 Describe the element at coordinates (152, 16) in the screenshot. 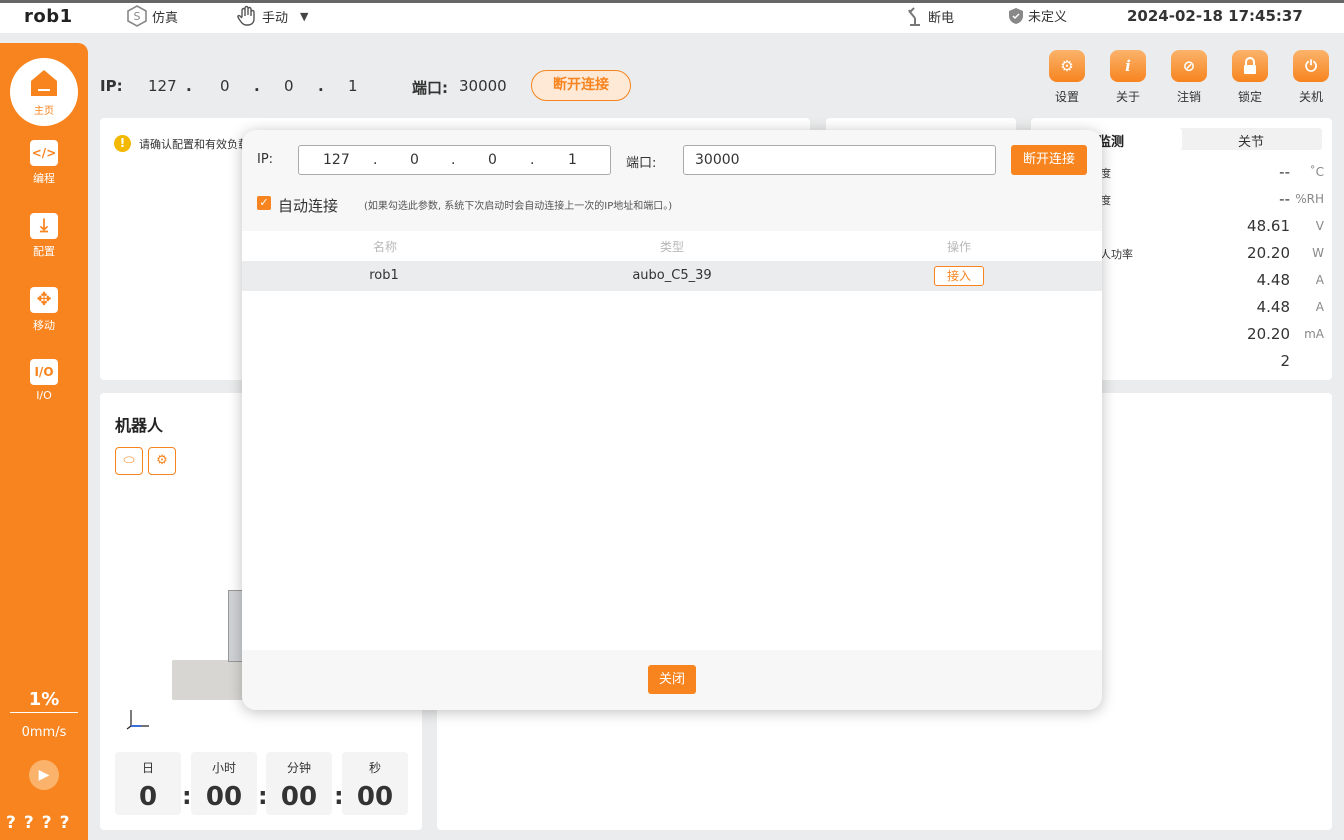

I see `simulation-indicator: S 仿真` at that location.